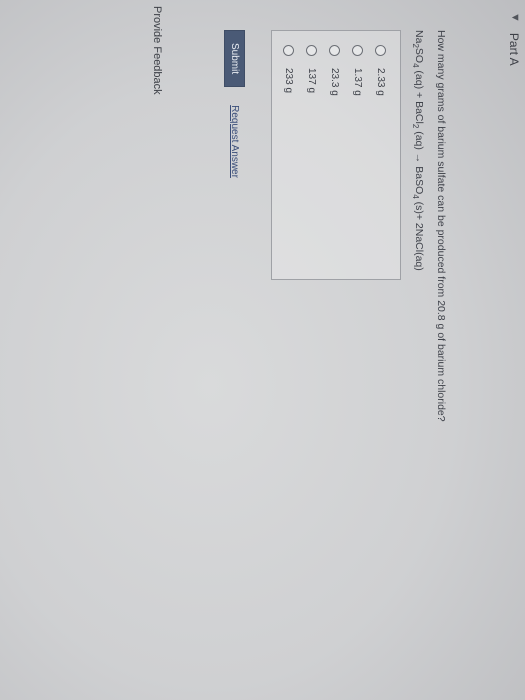 This screenshot has width=525, height=700. I want to click on choice-option: 1.37 g, so click(357, 70).